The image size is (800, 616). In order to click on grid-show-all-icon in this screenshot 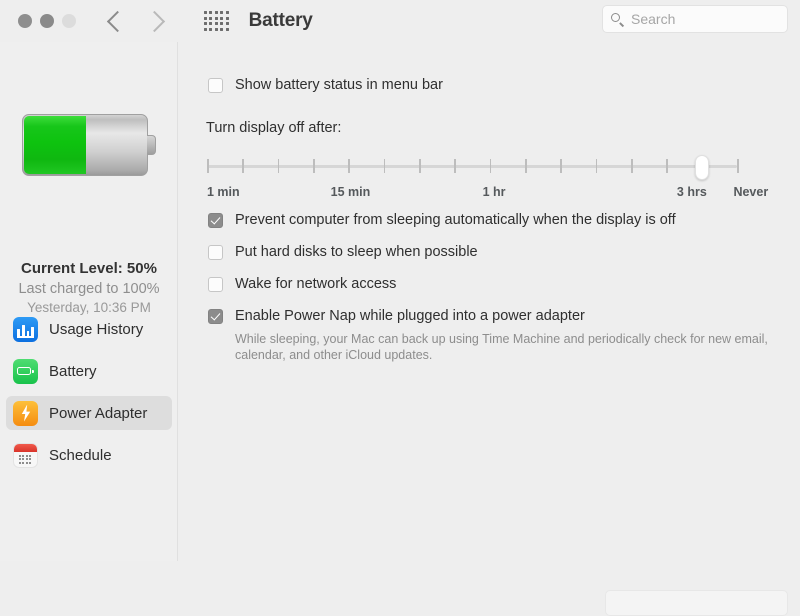, I will do `click(216, 21)`.